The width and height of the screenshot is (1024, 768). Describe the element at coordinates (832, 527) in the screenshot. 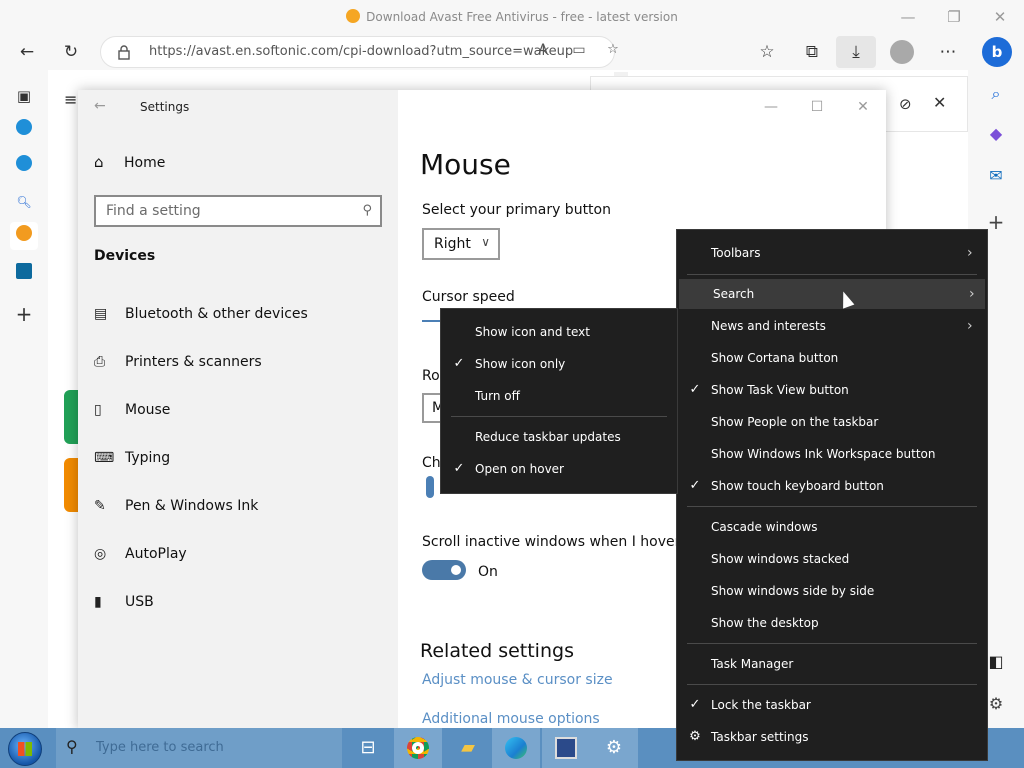

I see `context-menu-item: Cascade windows` at that location.